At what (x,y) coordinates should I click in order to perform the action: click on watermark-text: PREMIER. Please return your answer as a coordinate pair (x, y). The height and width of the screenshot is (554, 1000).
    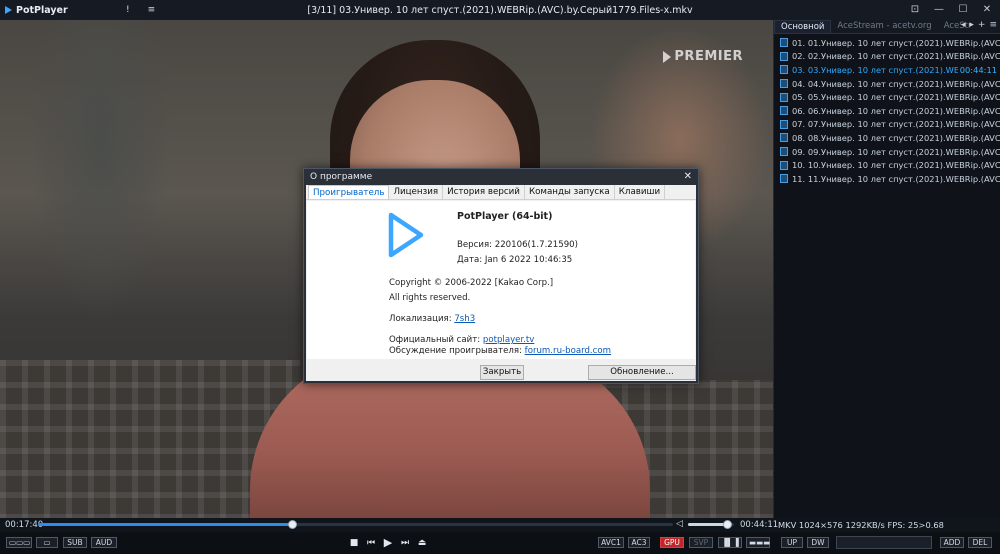
    Looking at the image, I should click on (708, 56).